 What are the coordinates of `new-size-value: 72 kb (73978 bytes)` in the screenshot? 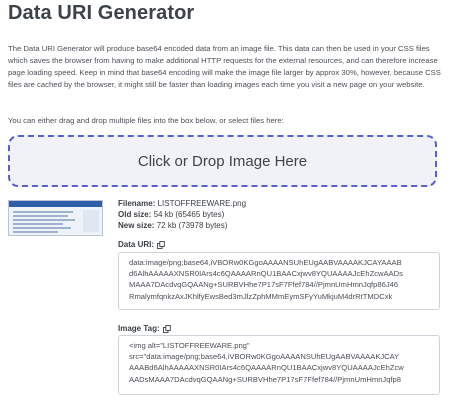 It's located at (192, 225).